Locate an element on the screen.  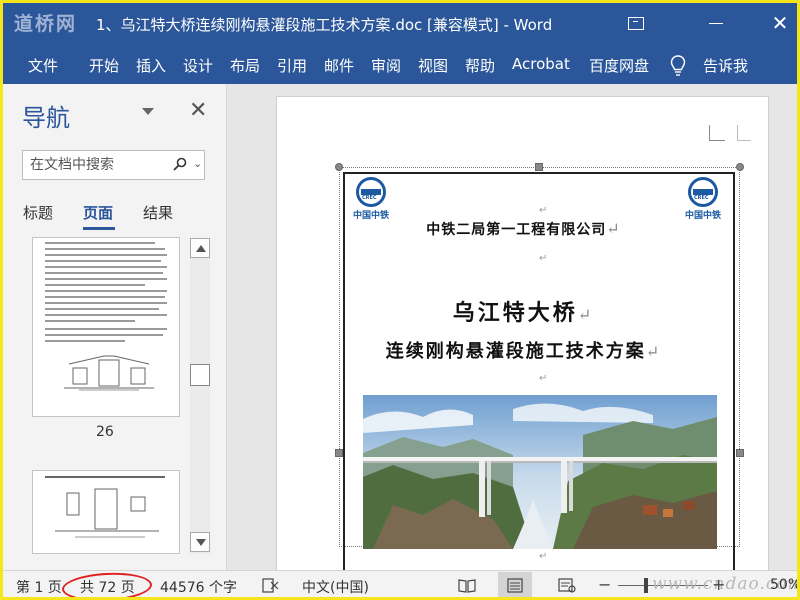
tab-design: 设计 is located at coordinates (198, 65).